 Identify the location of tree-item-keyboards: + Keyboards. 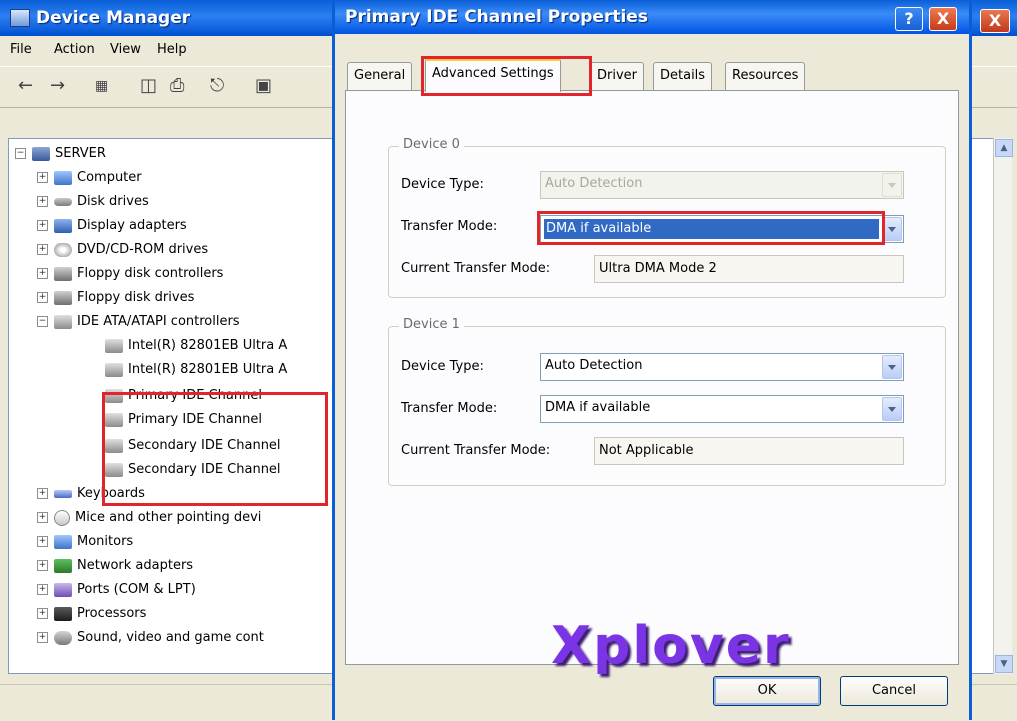
(91, 494).